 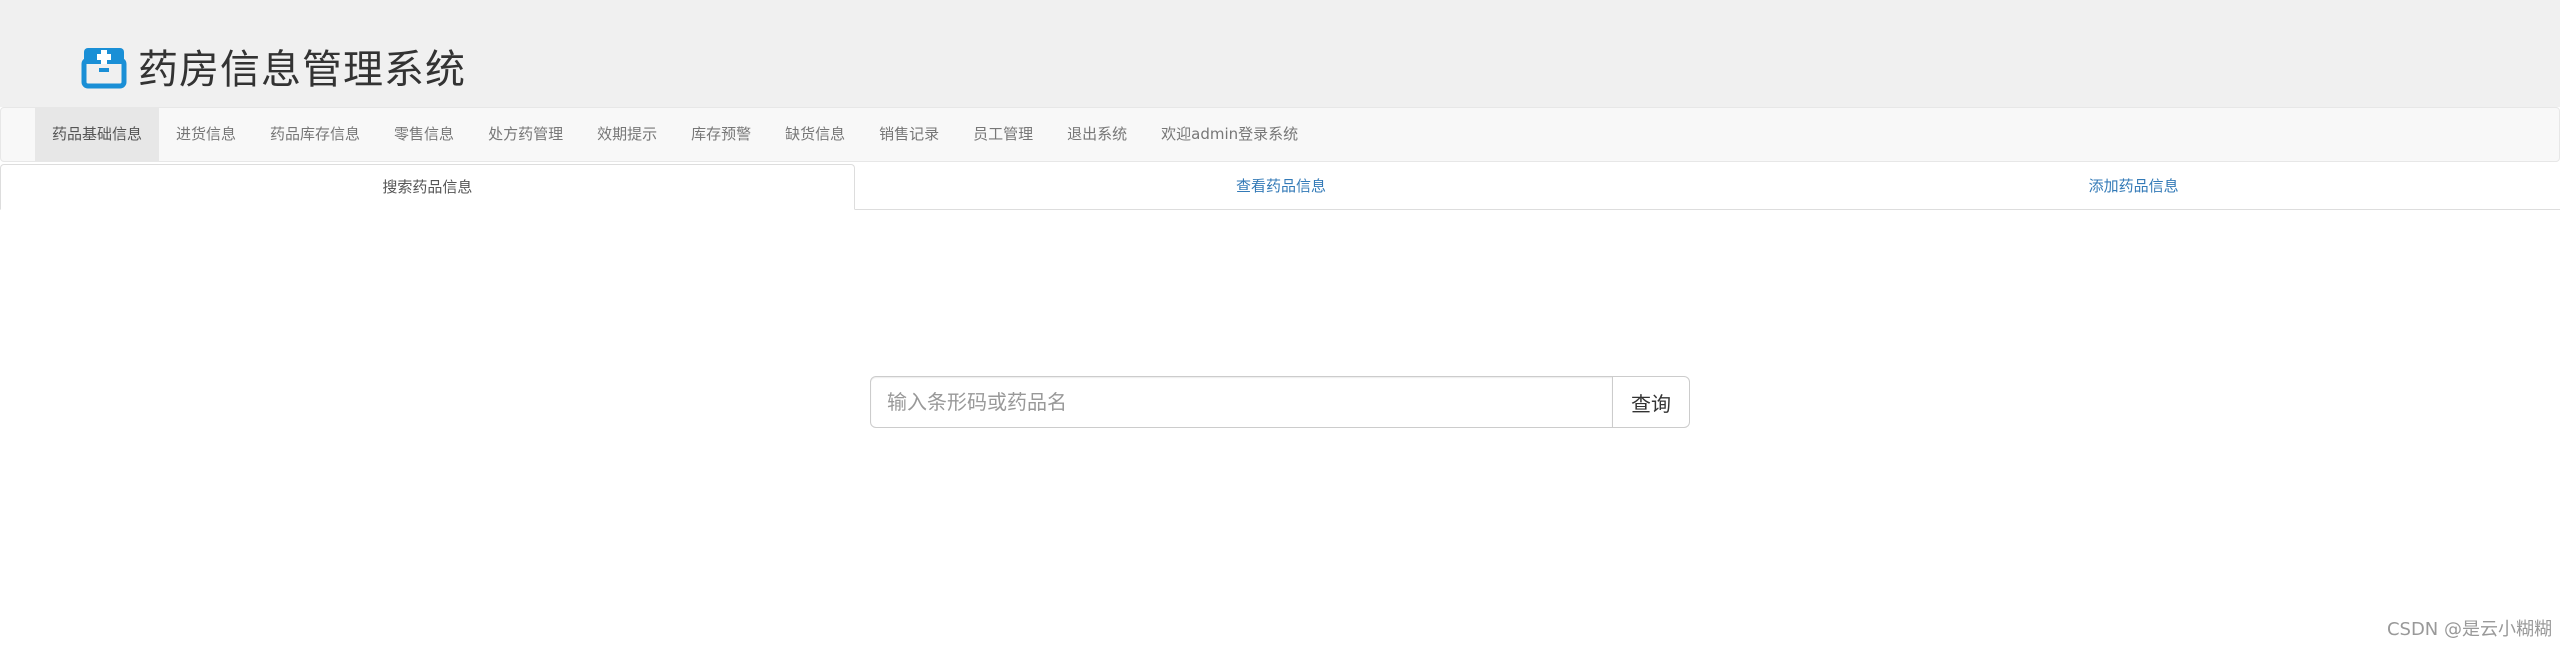 What do you see at coordinates (97, 134) in the screenshot?
I see `nav-item-drug-basic-info: 药品基础信息` at bounding box center [97, 134].